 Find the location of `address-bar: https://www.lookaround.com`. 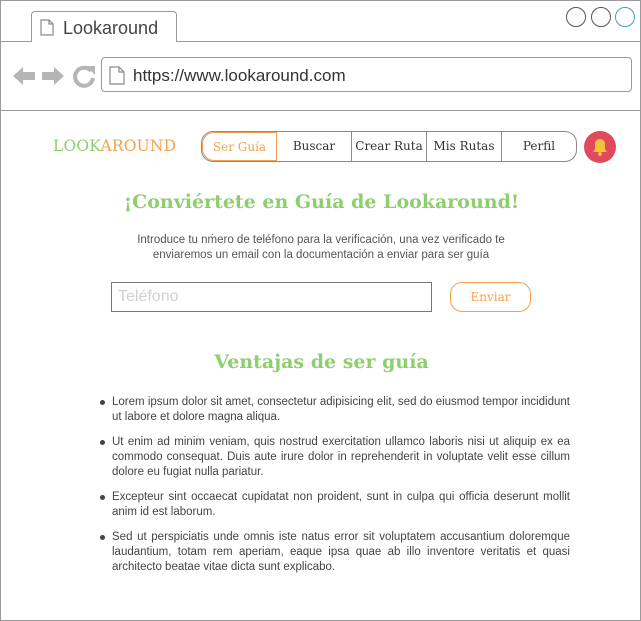

address-bar: https://www.lookaround.com is located at coordinates (366, 74).